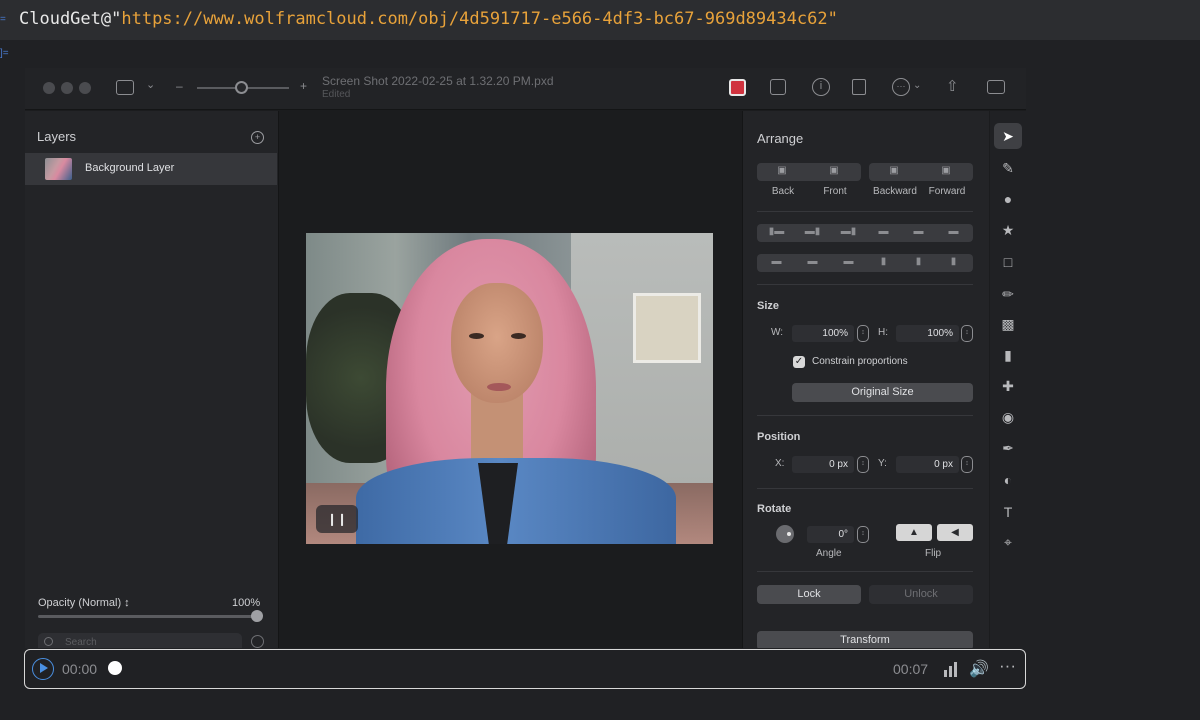  What do you see at coordinates (830, 534) in the screenshot?
I see `angle-field: 0°` at bounding box center [830, 534].